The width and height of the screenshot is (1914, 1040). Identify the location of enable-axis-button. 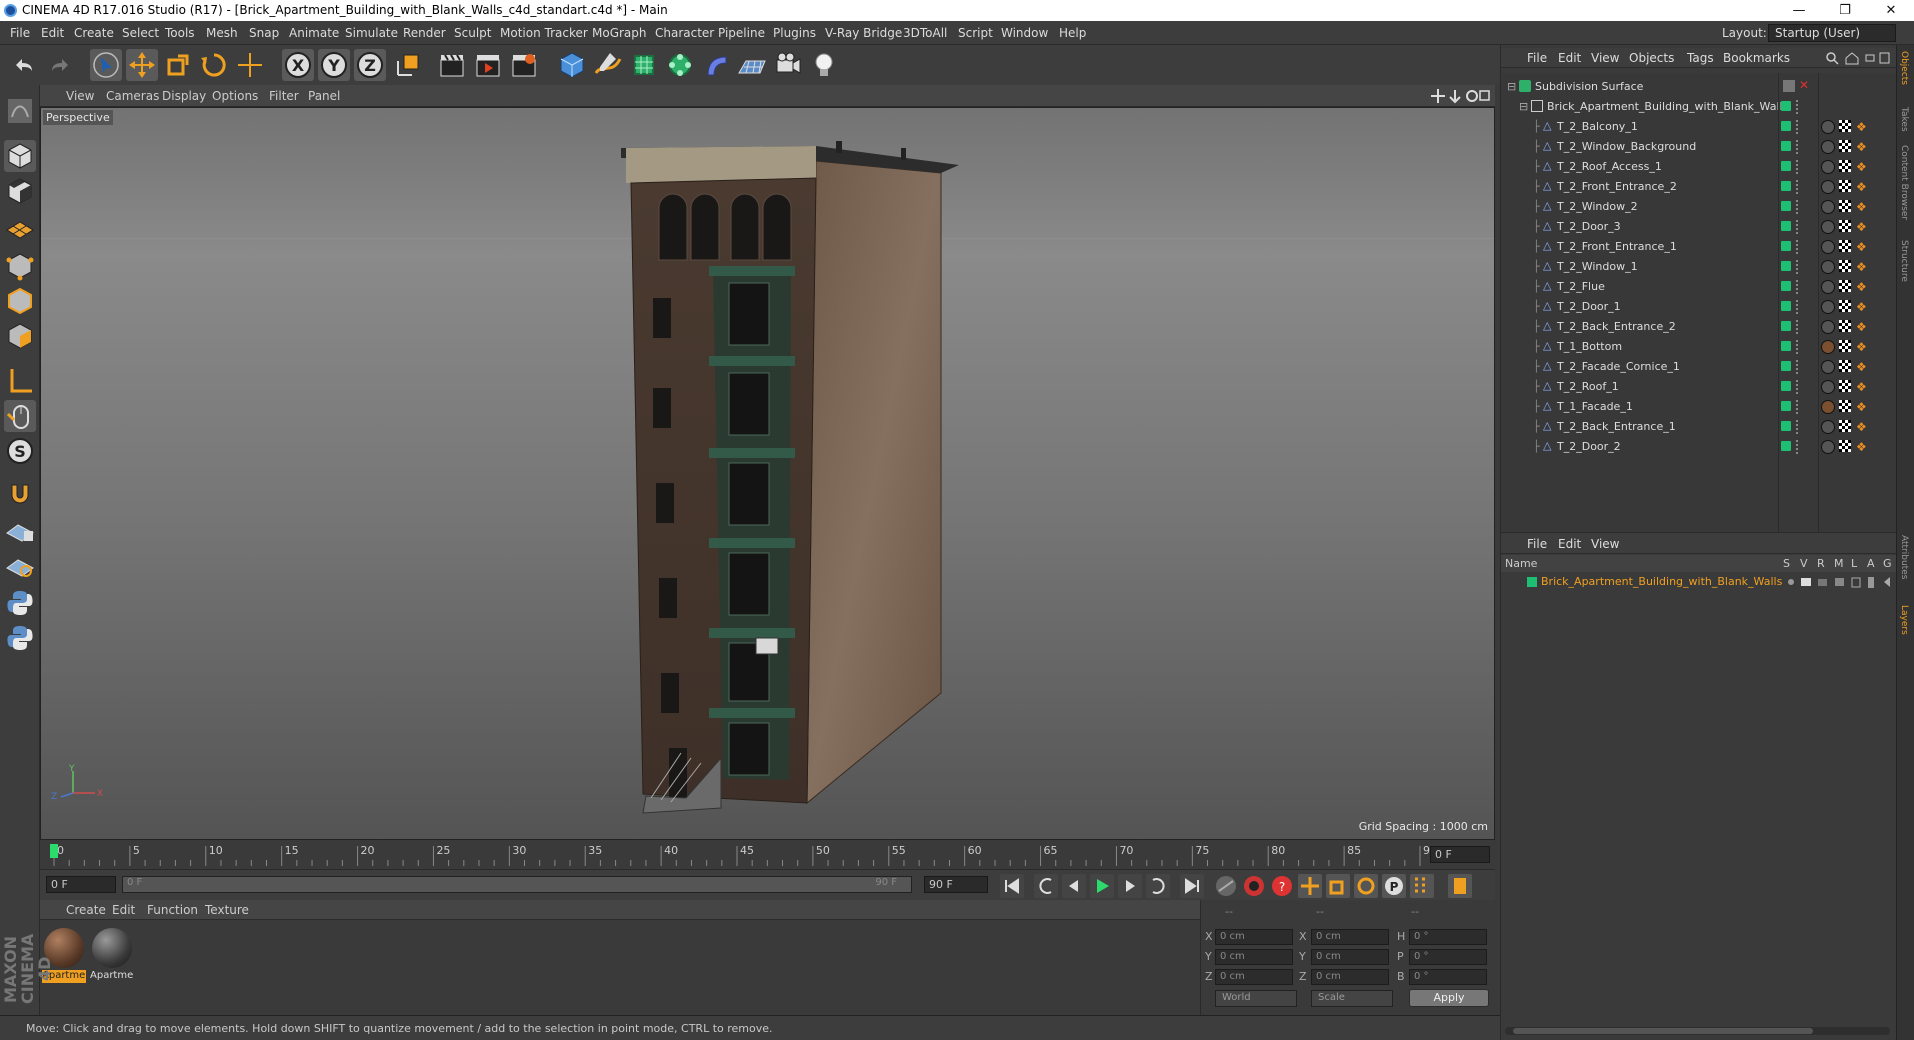
(20, 381).